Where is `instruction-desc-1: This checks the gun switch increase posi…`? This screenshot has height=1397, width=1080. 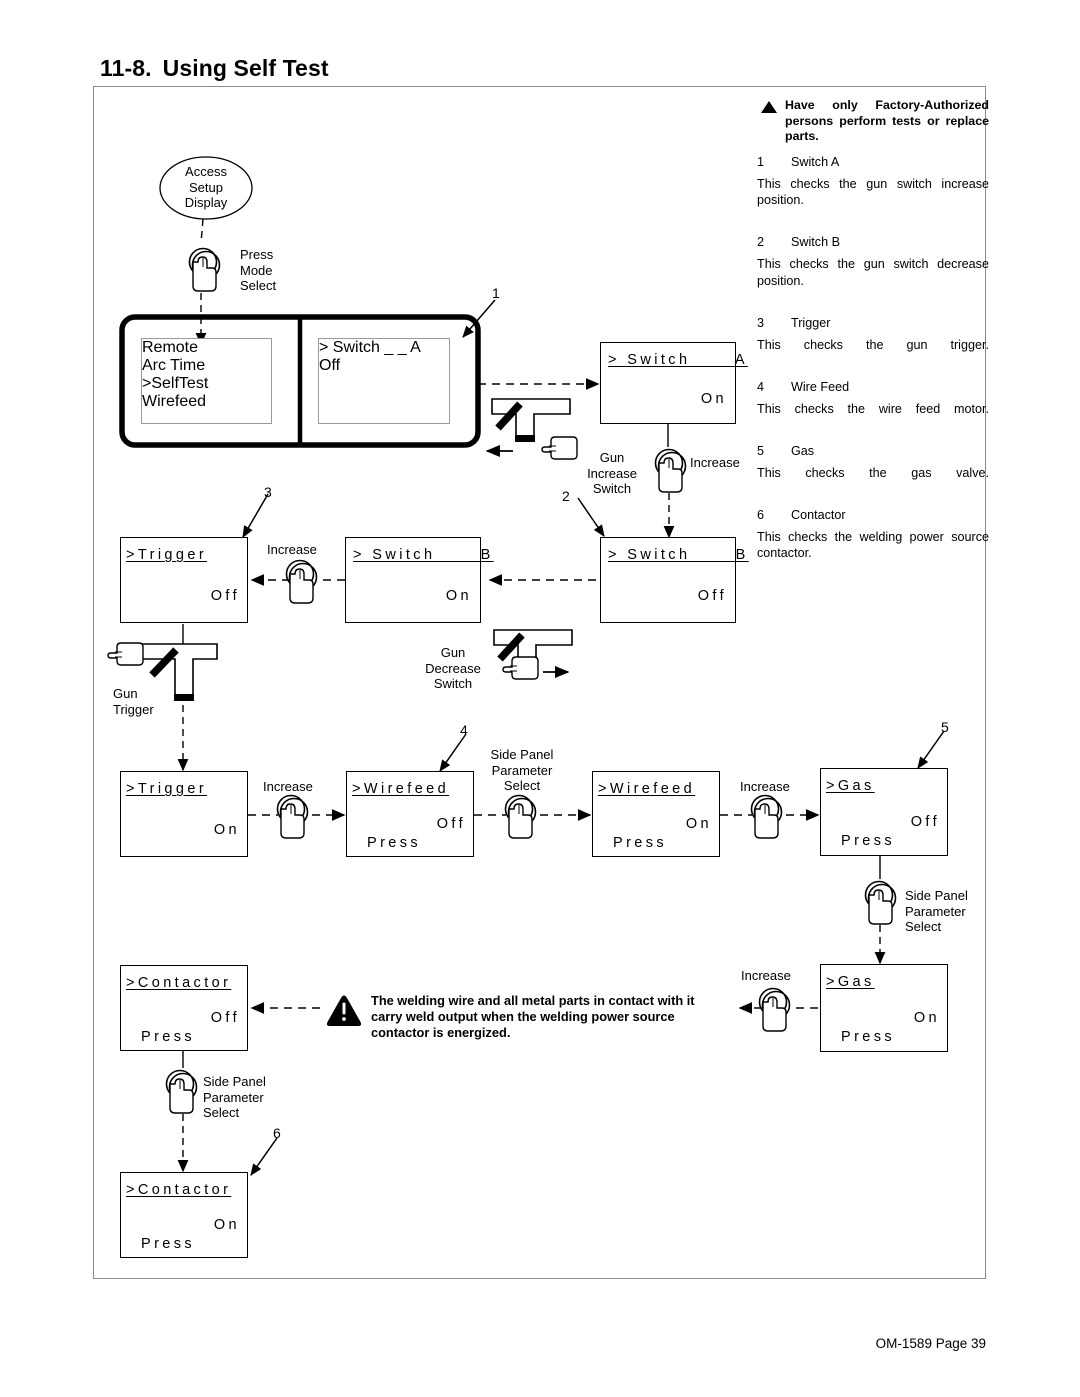 instruction-desc-1: This checks the gun switch increase posi… is located at coordinates (873, 192).